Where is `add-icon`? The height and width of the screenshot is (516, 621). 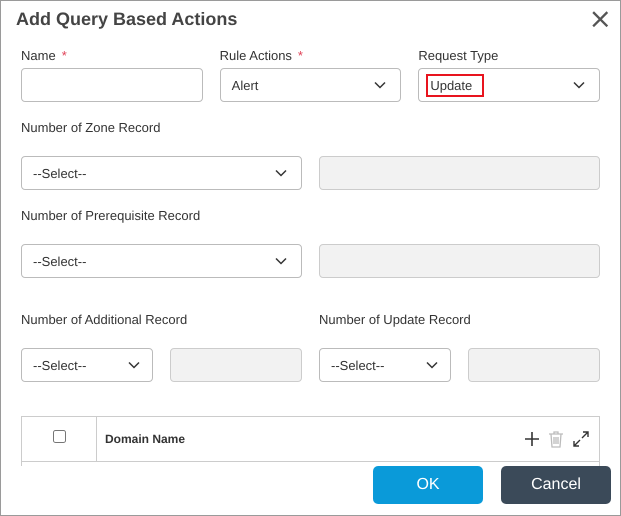 add-icon is located at coordinates (532, 439).